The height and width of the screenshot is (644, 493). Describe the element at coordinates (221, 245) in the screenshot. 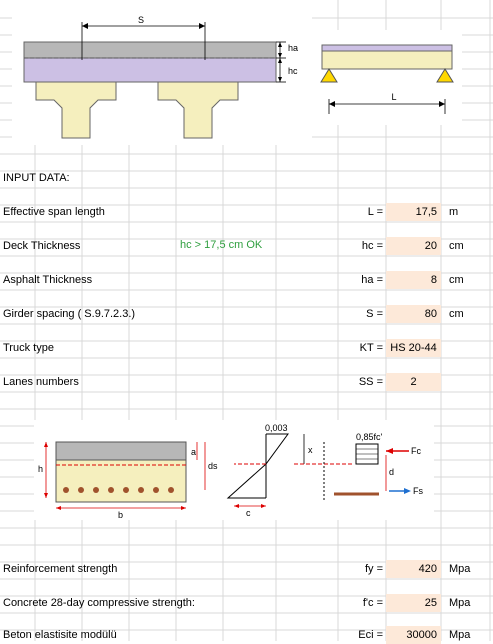

I see `deck-check-status: hc > 17,5 cm OK` at that location.